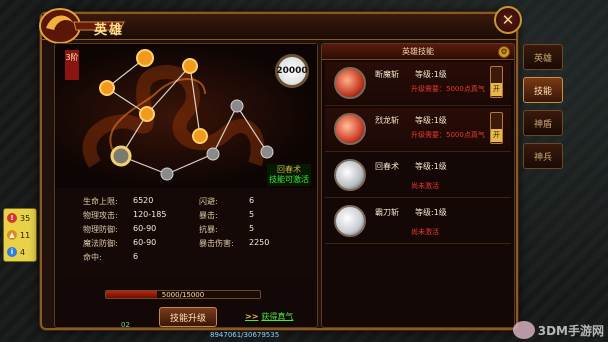 The image size is (608, 342). I want to click on gain-energy-label: 获得真气, so click(277, 316).